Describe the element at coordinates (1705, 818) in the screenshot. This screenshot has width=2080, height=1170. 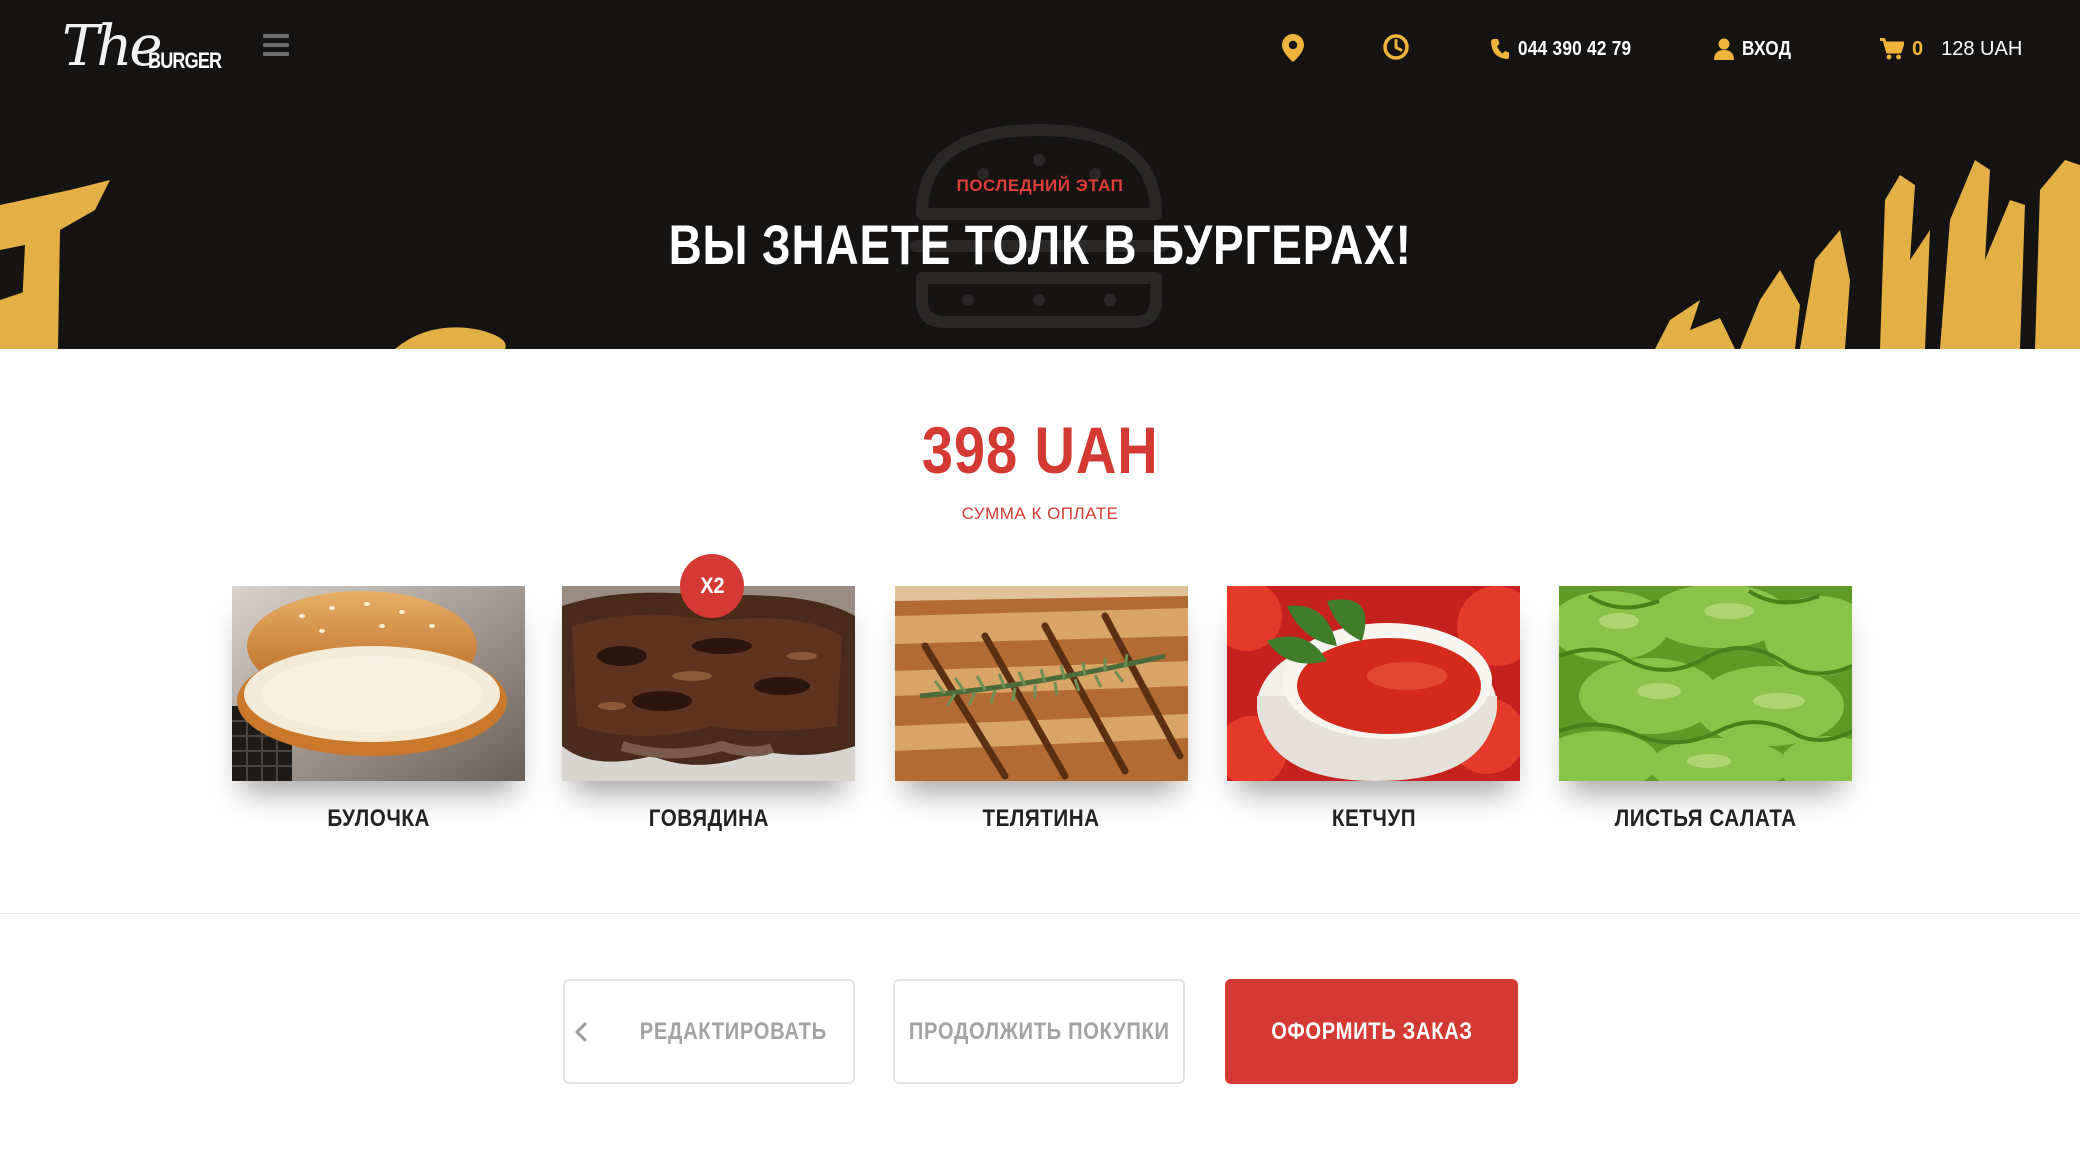
I see `ingredient-name: ЛИСТЬЯ САЛАТА` at that location.